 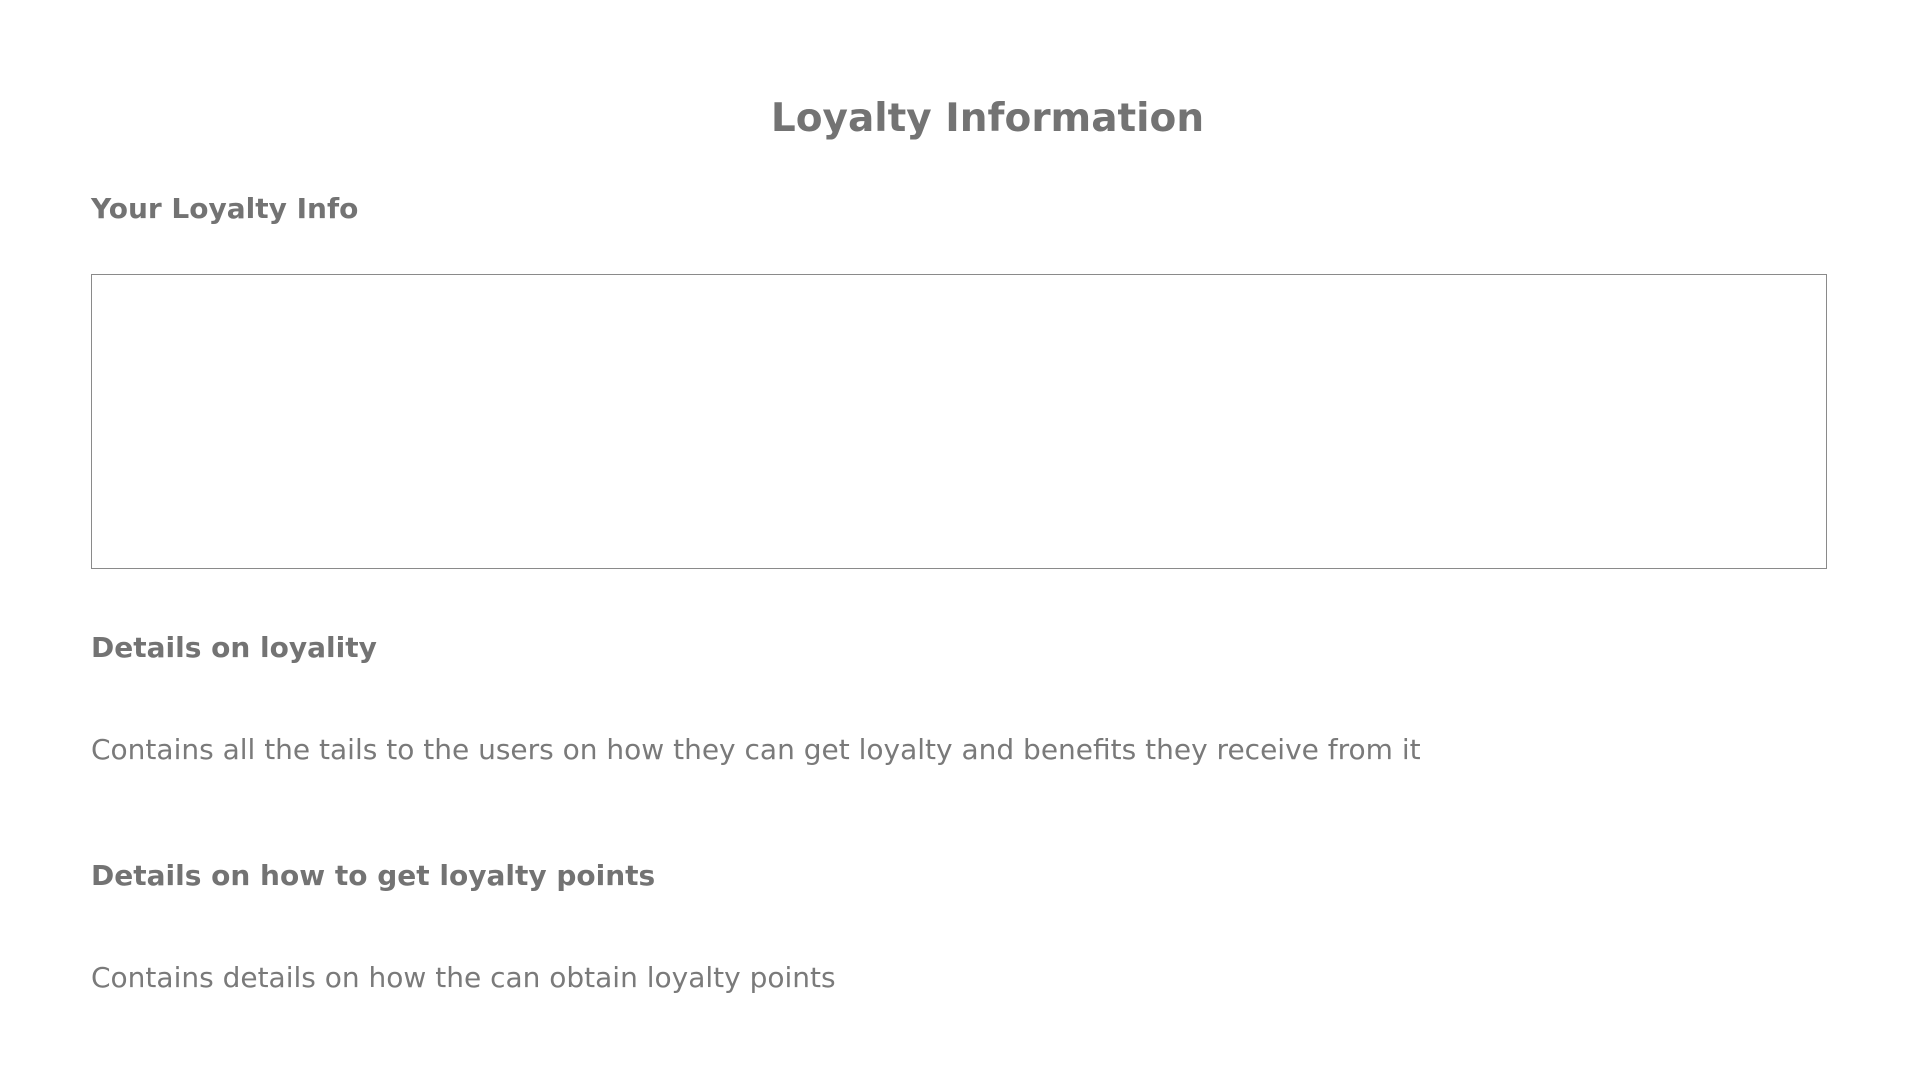 What do you see at coordinates (234, 647) in the screenshot?
I see `loyalty-details-heading: Details on loyality` at bounding box center [234, 647].